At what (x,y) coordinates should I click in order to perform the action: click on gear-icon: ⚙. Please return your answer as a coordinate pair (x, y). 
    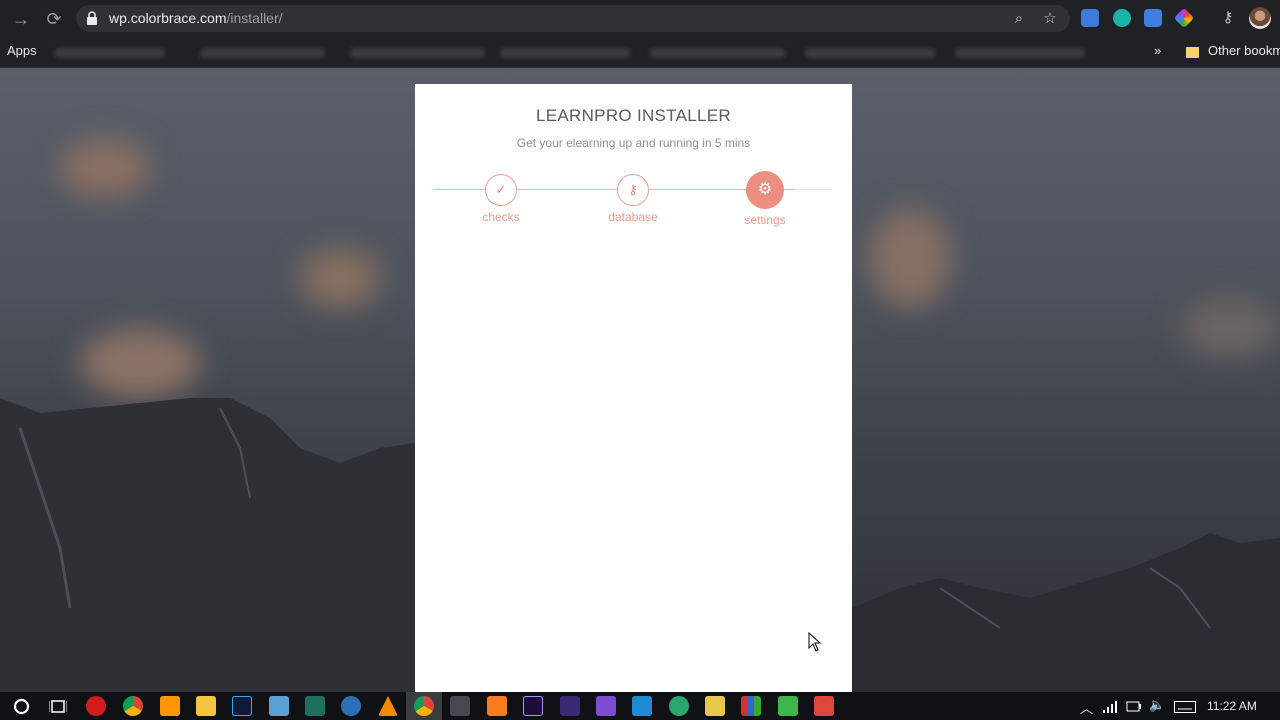
    Looking at the image, I should click on (765, 190).